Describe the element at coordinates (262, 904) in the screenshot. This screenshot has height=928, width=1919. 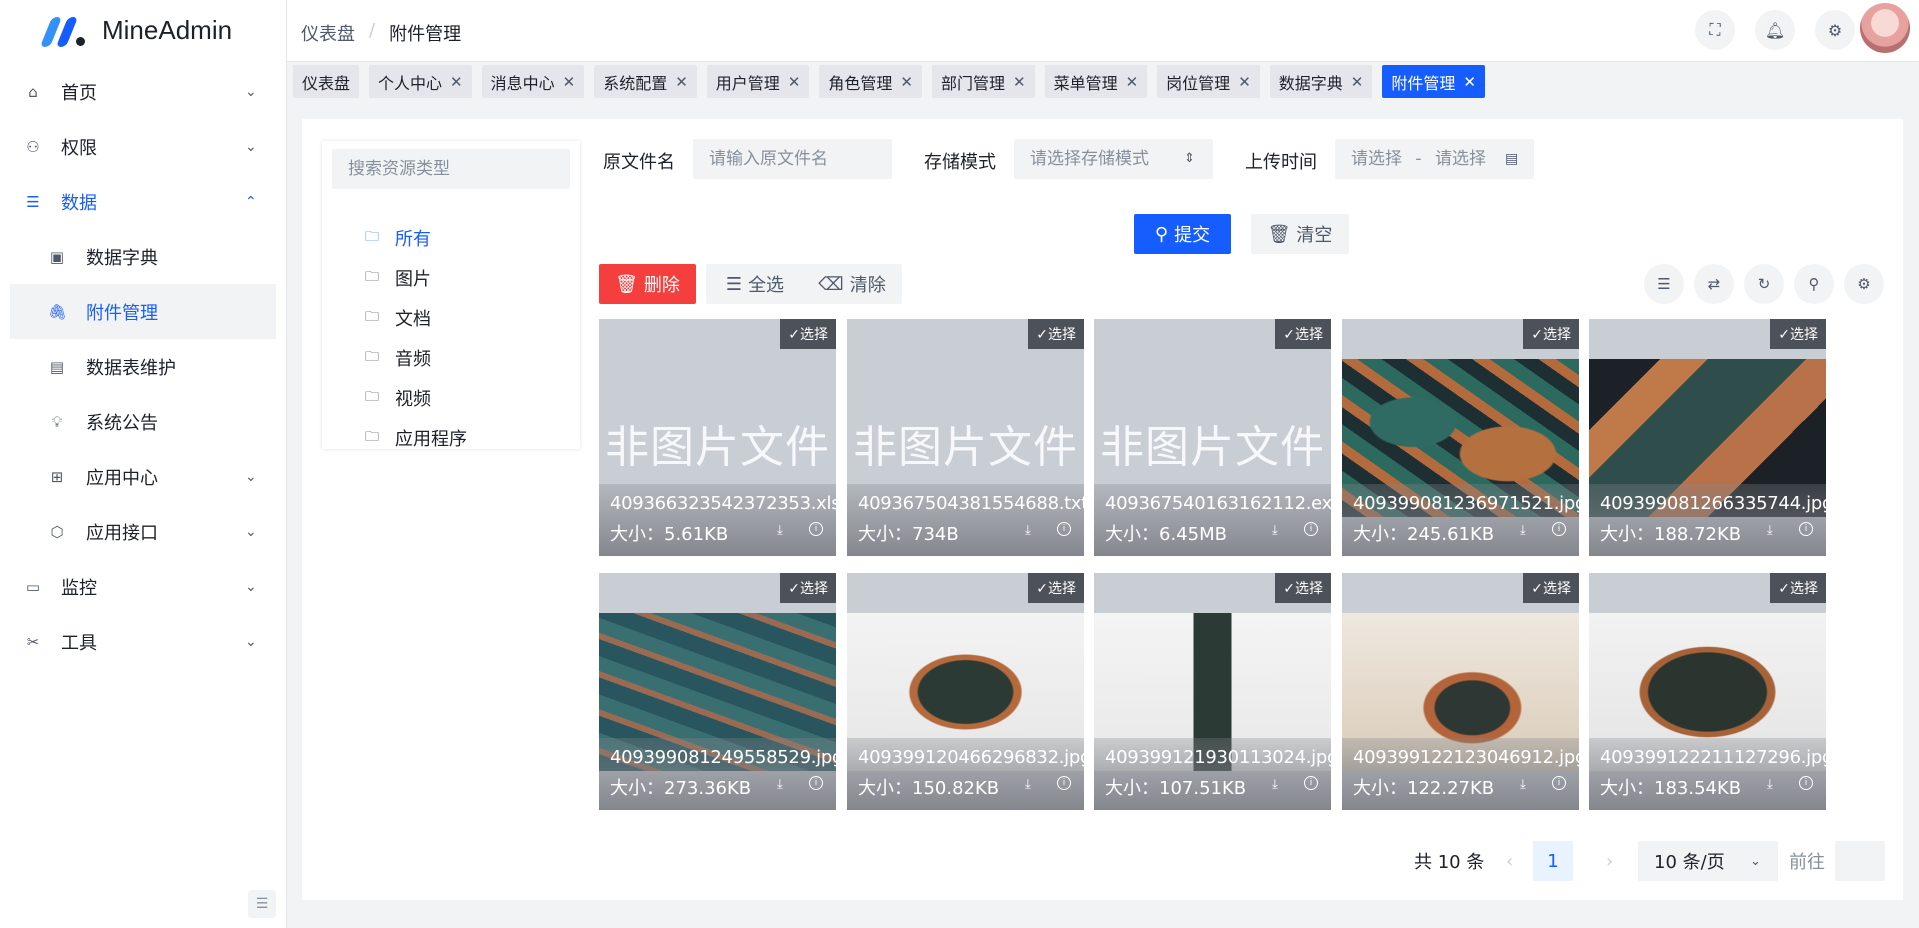
I see `collapse-menu-icon: ☰` at that location.